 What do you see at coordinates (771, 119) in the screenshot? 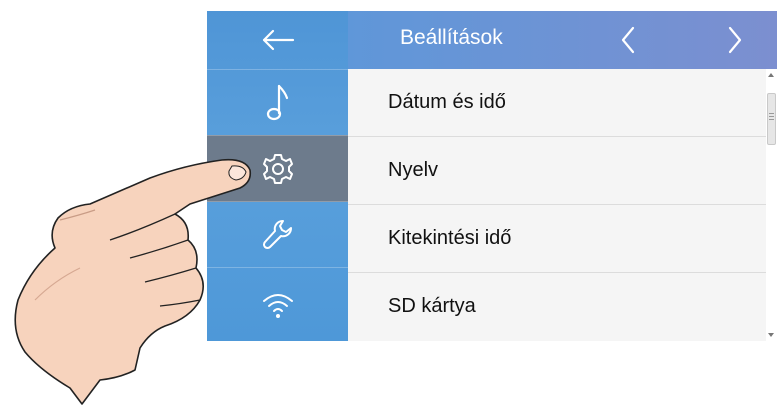
I see `scrollbar-thumb` at bounding box center [771, 119].